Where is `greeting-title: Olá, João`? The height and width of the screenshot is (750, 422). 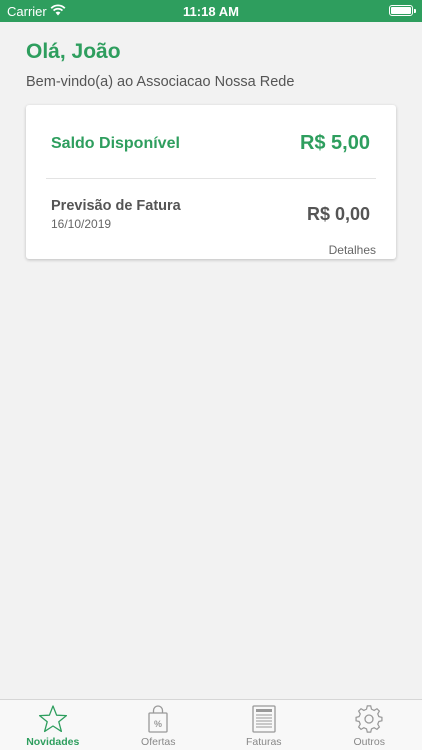 greeting-title: Olá, João is located at coordinates (73, 51).